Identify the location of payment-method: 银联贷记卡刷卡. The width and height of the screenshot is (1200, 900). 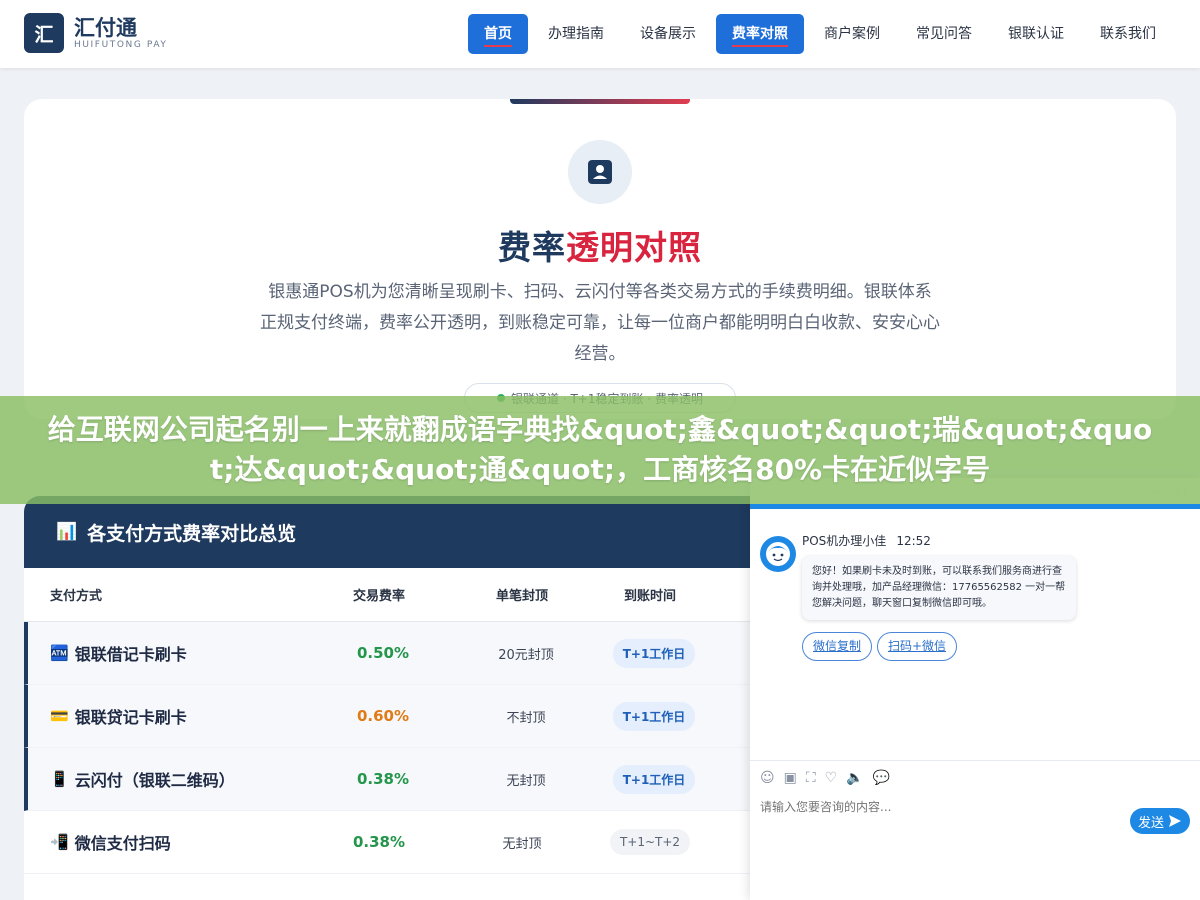
(130, 717).